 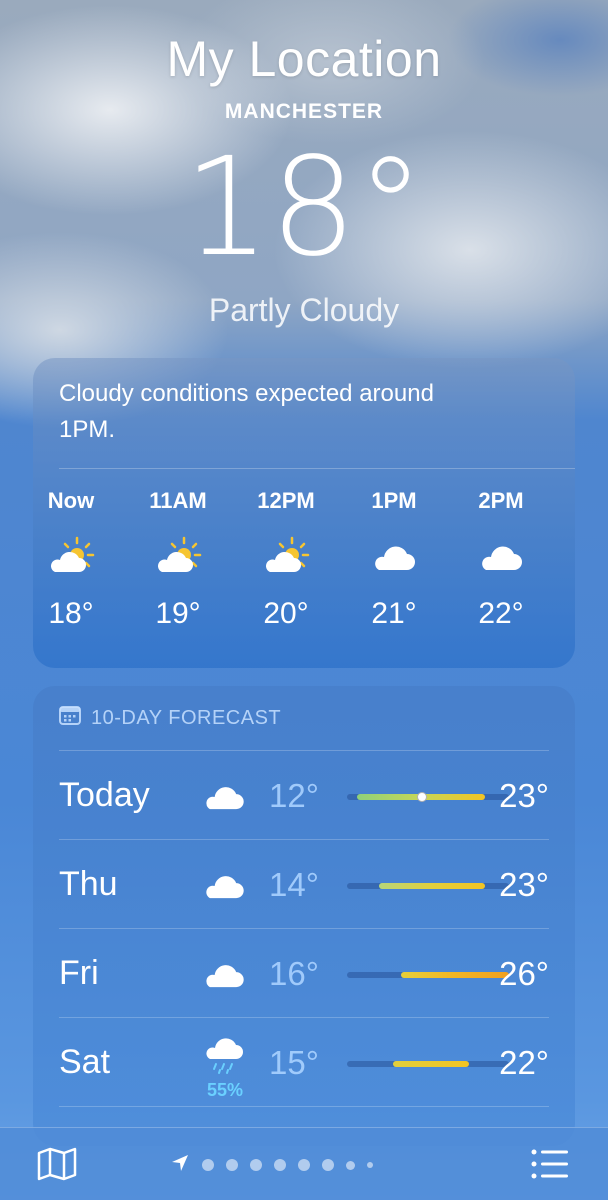 What do you see at coordinates (568, 614) in the screenshot?
I see `hour-temp: 23` at bounding box center [568, 614].